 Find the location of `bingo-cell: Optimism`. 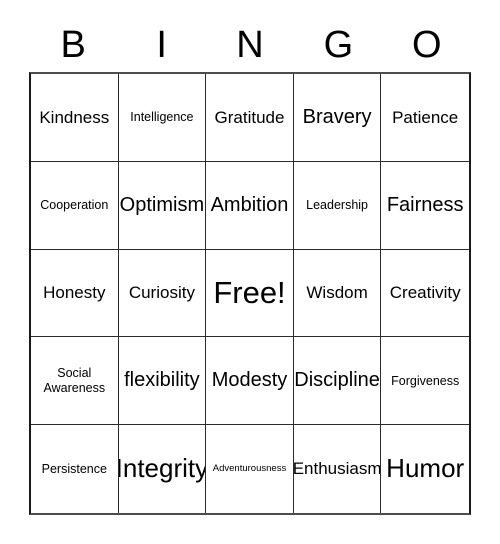

bingo-cell: Optimism is located at coordinates (162, 205).